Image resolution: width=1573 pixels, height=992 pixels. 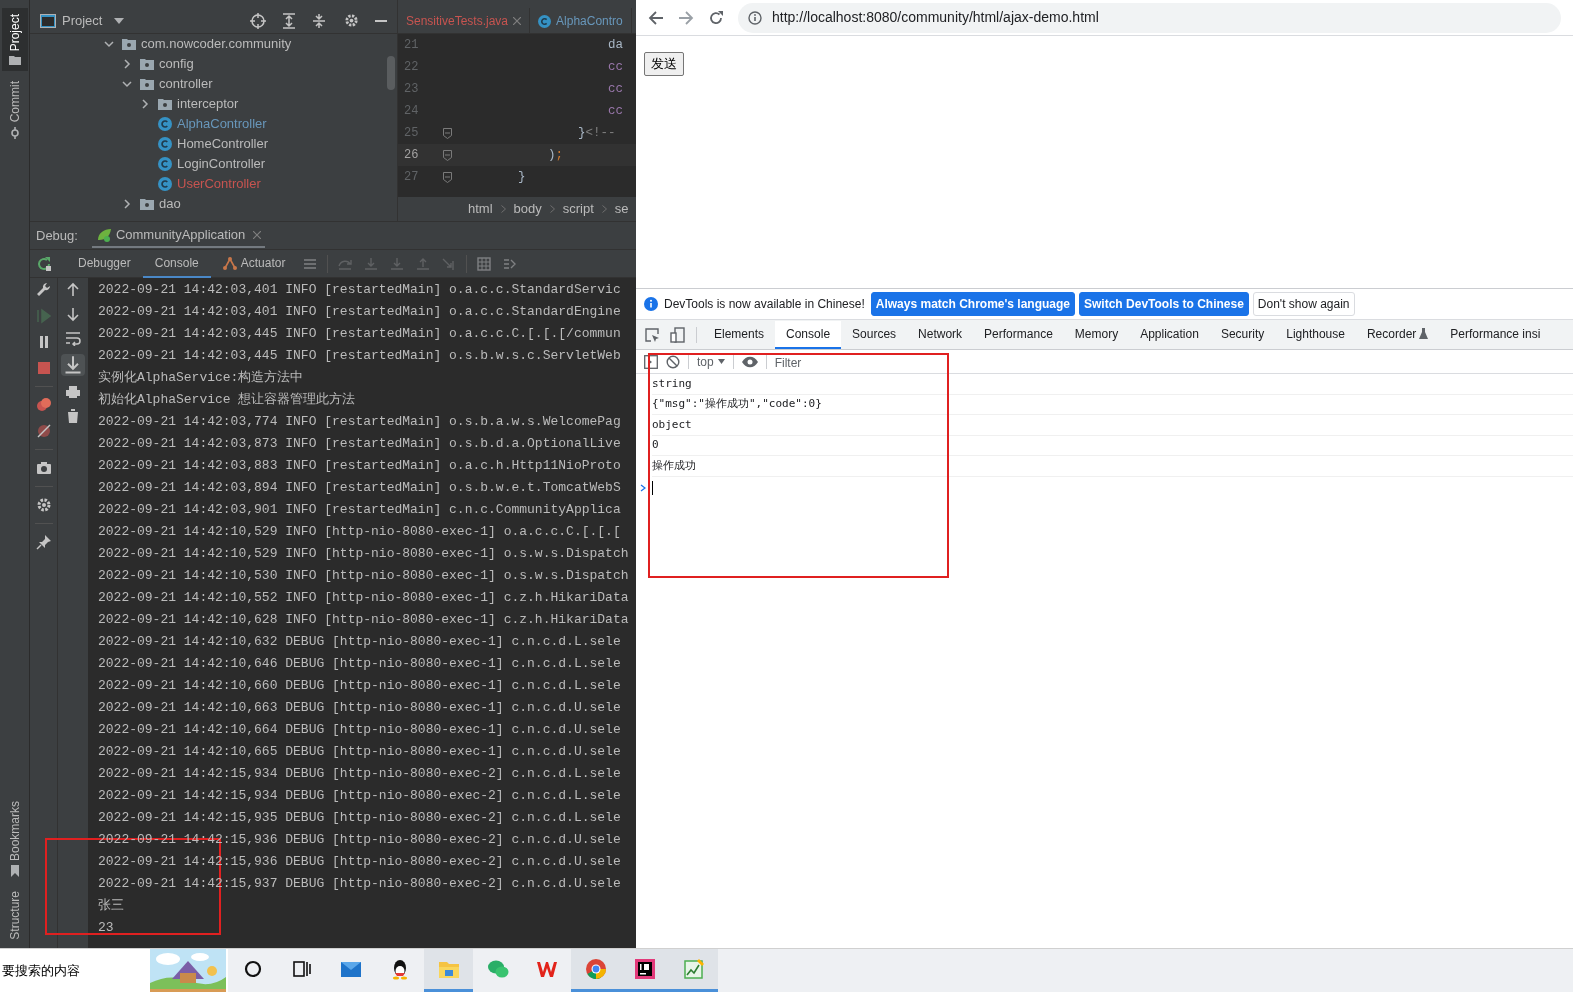 What do you see at coordinates (808, 334) in the screenshot?
I see `devtools-tab: Console` at bounding box center [808, 334].